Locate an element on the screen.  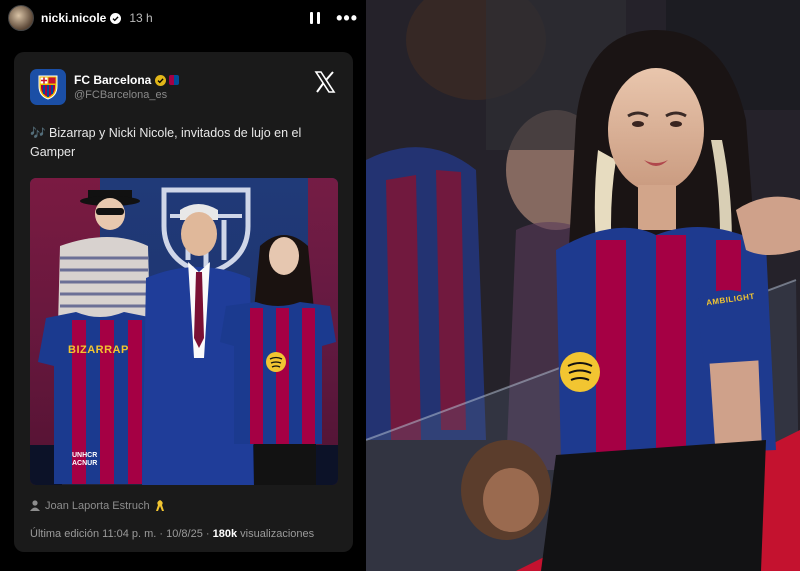
affiliate-badge-icon is located at coordinates (174, 80).